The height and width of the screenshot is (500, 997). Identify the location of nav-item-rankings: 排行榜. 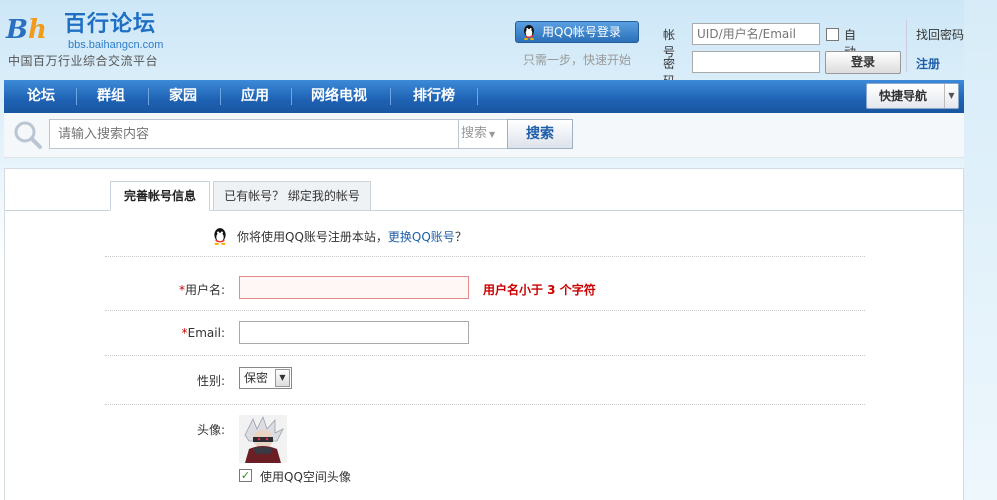
(434, 96).